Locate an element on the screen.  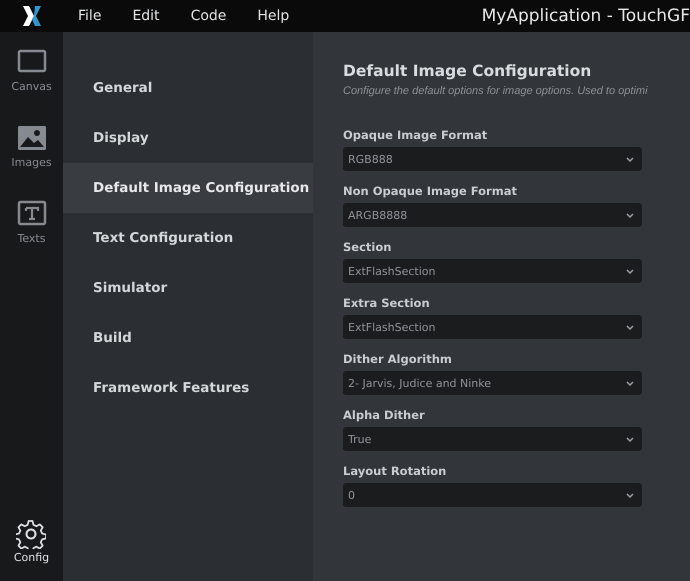
section-description: Configure the default options for image options. Used to optimi is located at coordinates (496, 91).